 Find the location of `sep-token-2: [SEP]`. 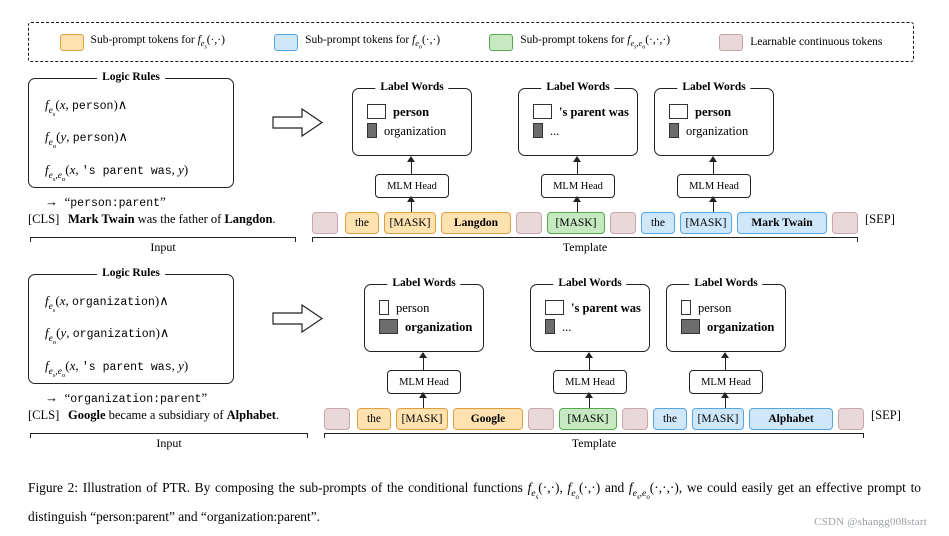

sep-token-2: [SEP] is located at coordinates (886, 415).